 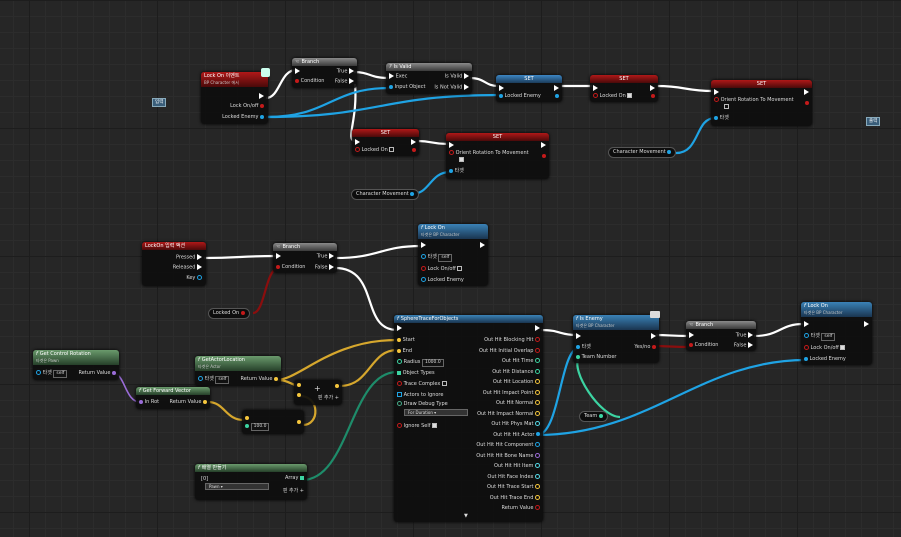 I want to click on comment-output: 출력, so click(x=873, y=121).